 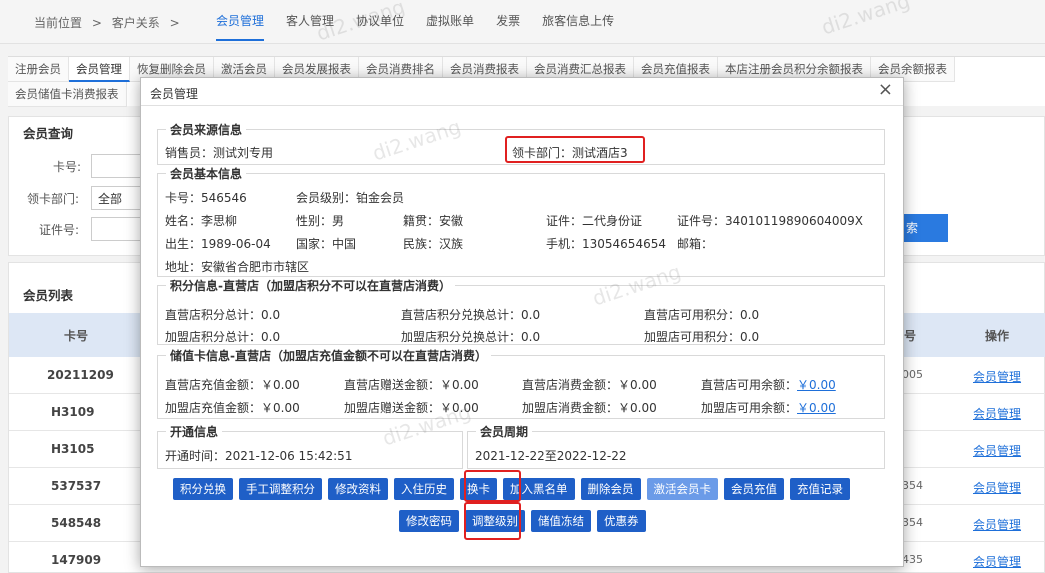 What do you see at coordinates (259, 456) in the screenshot?
I see `open-time-text: 开通时间：2021-12-06 15:42:51` at bounding box center [259, 456].